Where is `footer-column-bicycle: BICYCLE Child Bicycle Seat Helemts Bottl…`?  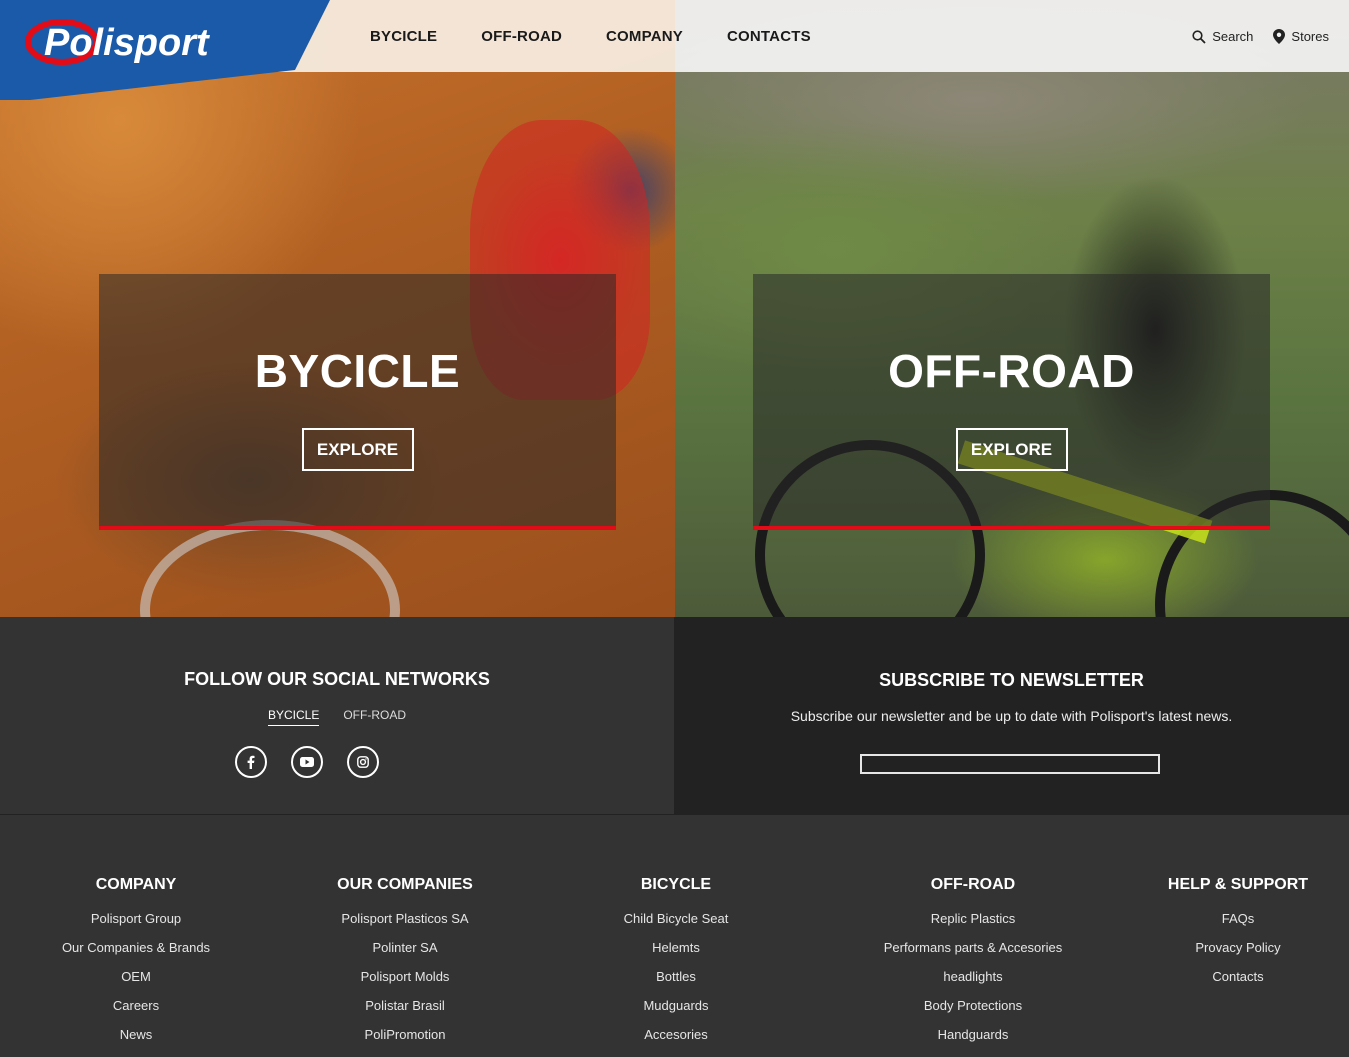 footer-column-bicycle: BICYCLE Child Bicycle Seat Helemts Bottl… is located at coordinates (676, 962).